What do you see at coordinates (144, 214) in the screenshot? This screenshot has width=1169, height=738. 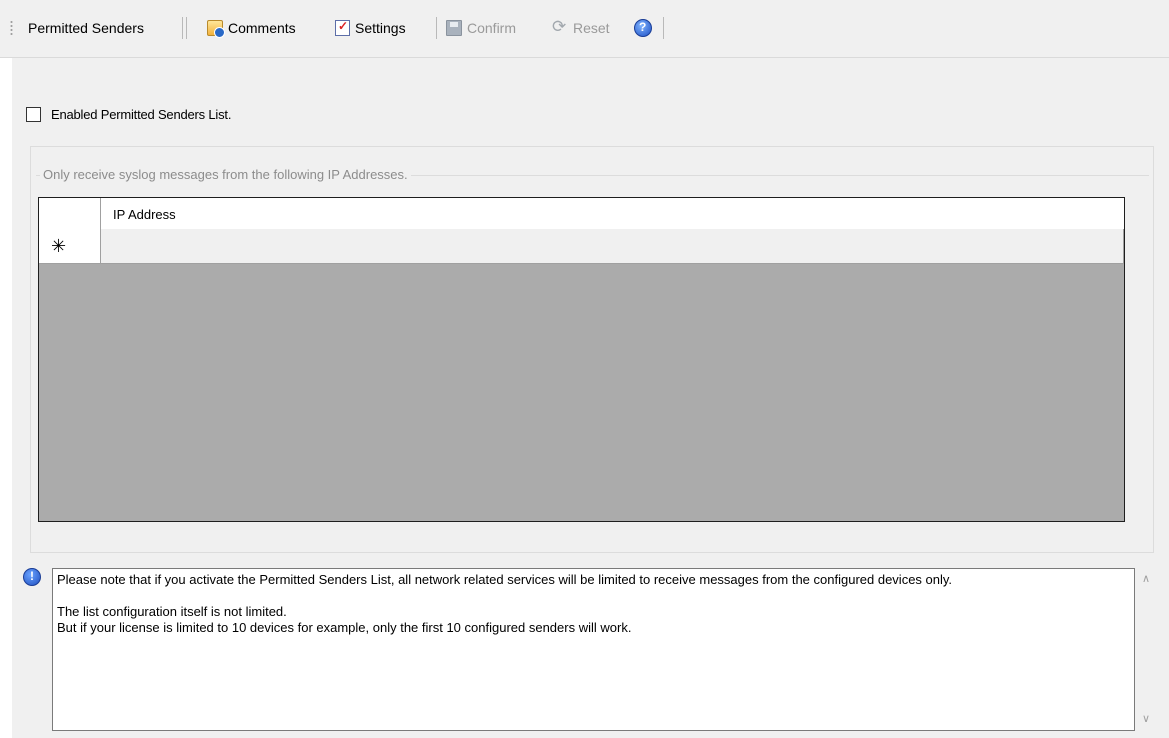 I see `column-header-ip-address: IP Address` at bounding box center [144, 214].